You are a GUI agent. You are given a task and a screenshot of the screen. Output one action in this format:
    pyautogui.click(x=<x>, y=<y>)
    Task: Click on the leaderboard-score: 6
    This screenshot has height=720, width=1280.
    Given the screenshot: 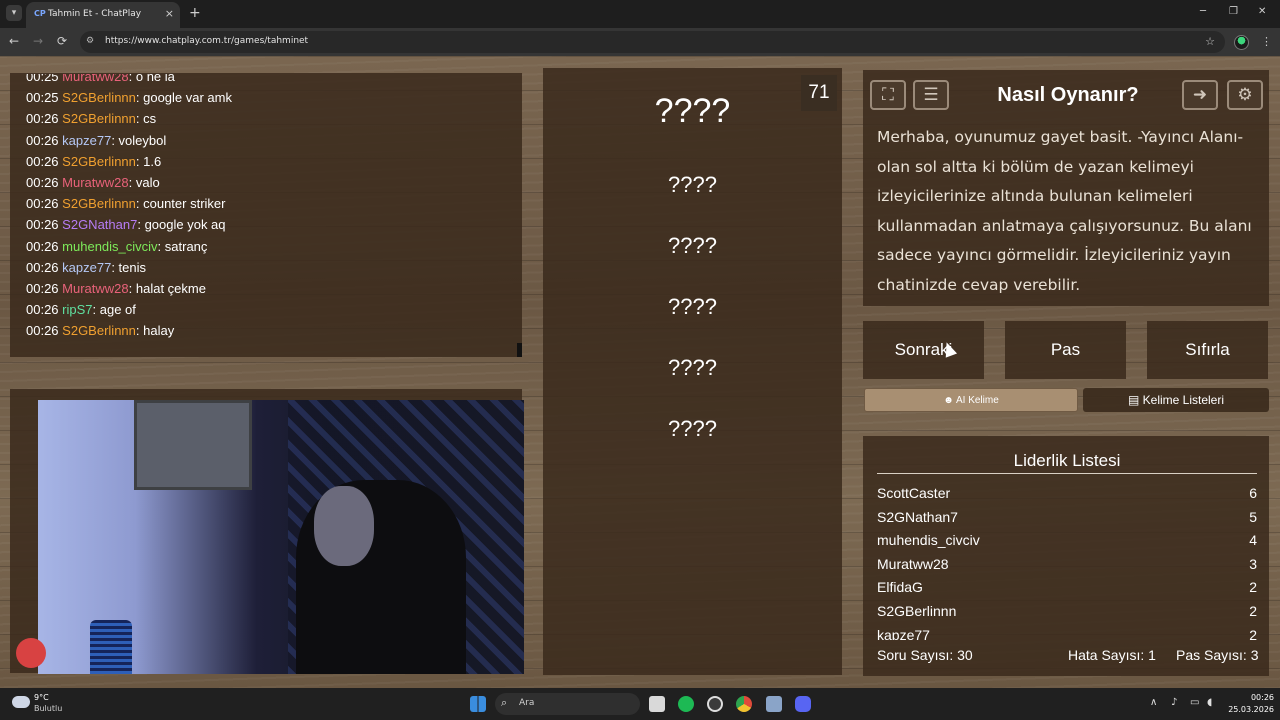 What is the action you would take?
    pyautogui.click(x=1253, y=493)
    